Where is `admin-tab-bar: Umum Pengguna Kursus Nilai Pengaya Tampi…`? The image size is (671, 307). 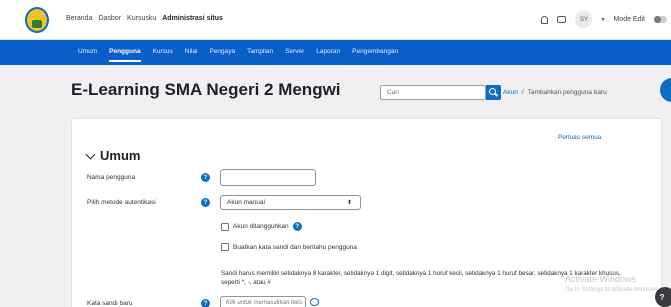
admin-tab-bar: Umum Pengguna Kursus Nilai Pengaya Tampi… is located at coordinates (335, 52).